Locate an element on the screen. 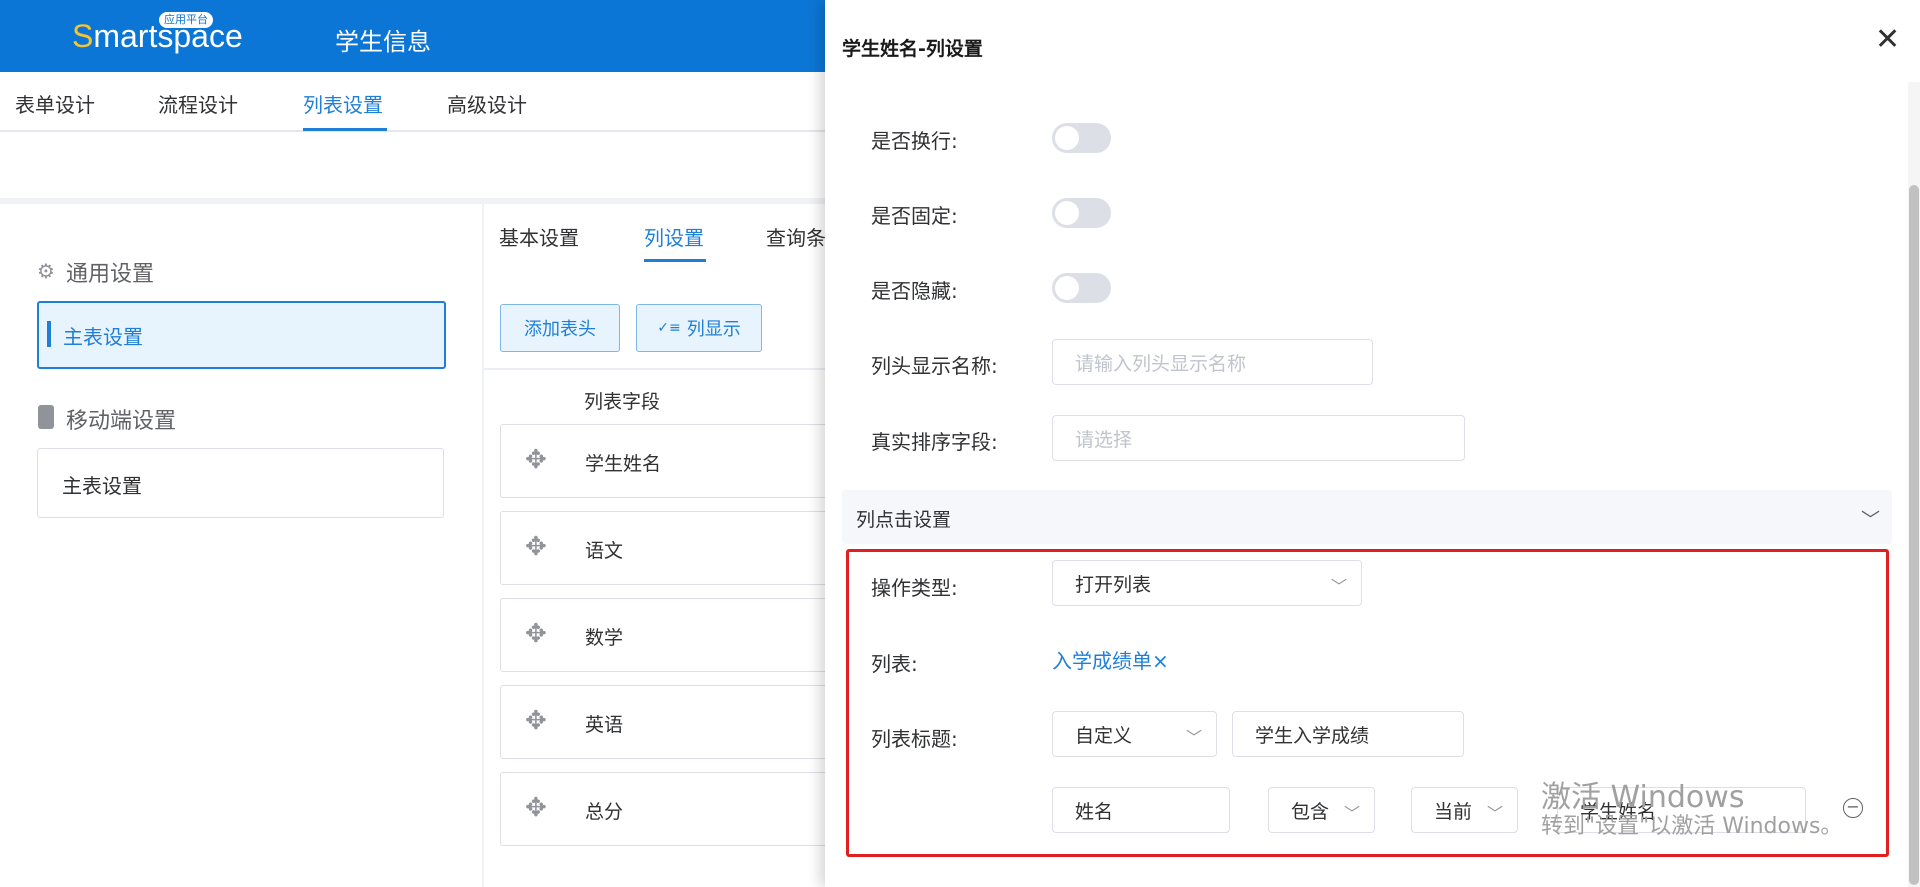 Image resolution: width=1920 pixels, height=887 pixels. fixed-toggle is located at coordinates (1081, 213).